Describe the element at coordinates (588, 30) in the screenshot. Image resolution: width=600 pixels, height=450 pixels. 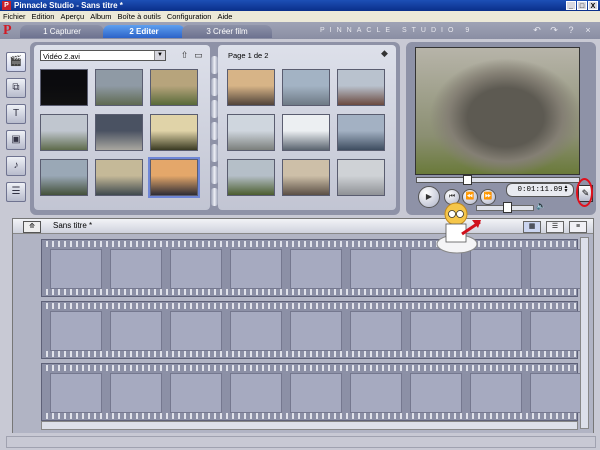
I see `close-icon: ×` at that location.